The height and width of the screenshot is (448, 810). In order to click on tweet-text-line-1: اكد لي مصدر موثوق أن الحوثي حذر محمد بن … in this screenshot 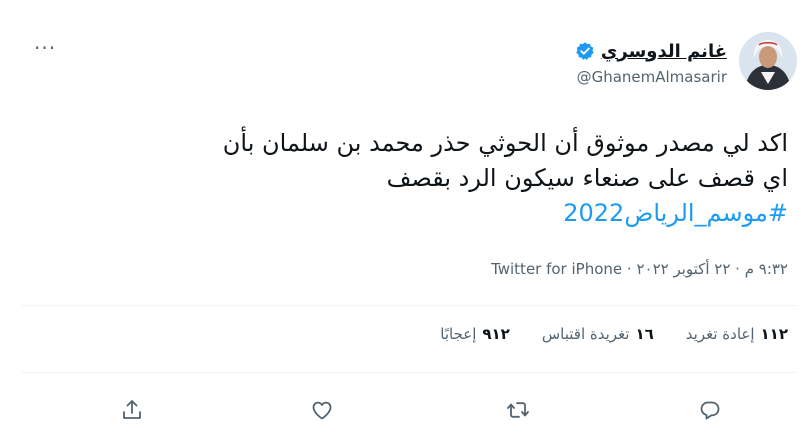, I will do `click(505, 143)`.